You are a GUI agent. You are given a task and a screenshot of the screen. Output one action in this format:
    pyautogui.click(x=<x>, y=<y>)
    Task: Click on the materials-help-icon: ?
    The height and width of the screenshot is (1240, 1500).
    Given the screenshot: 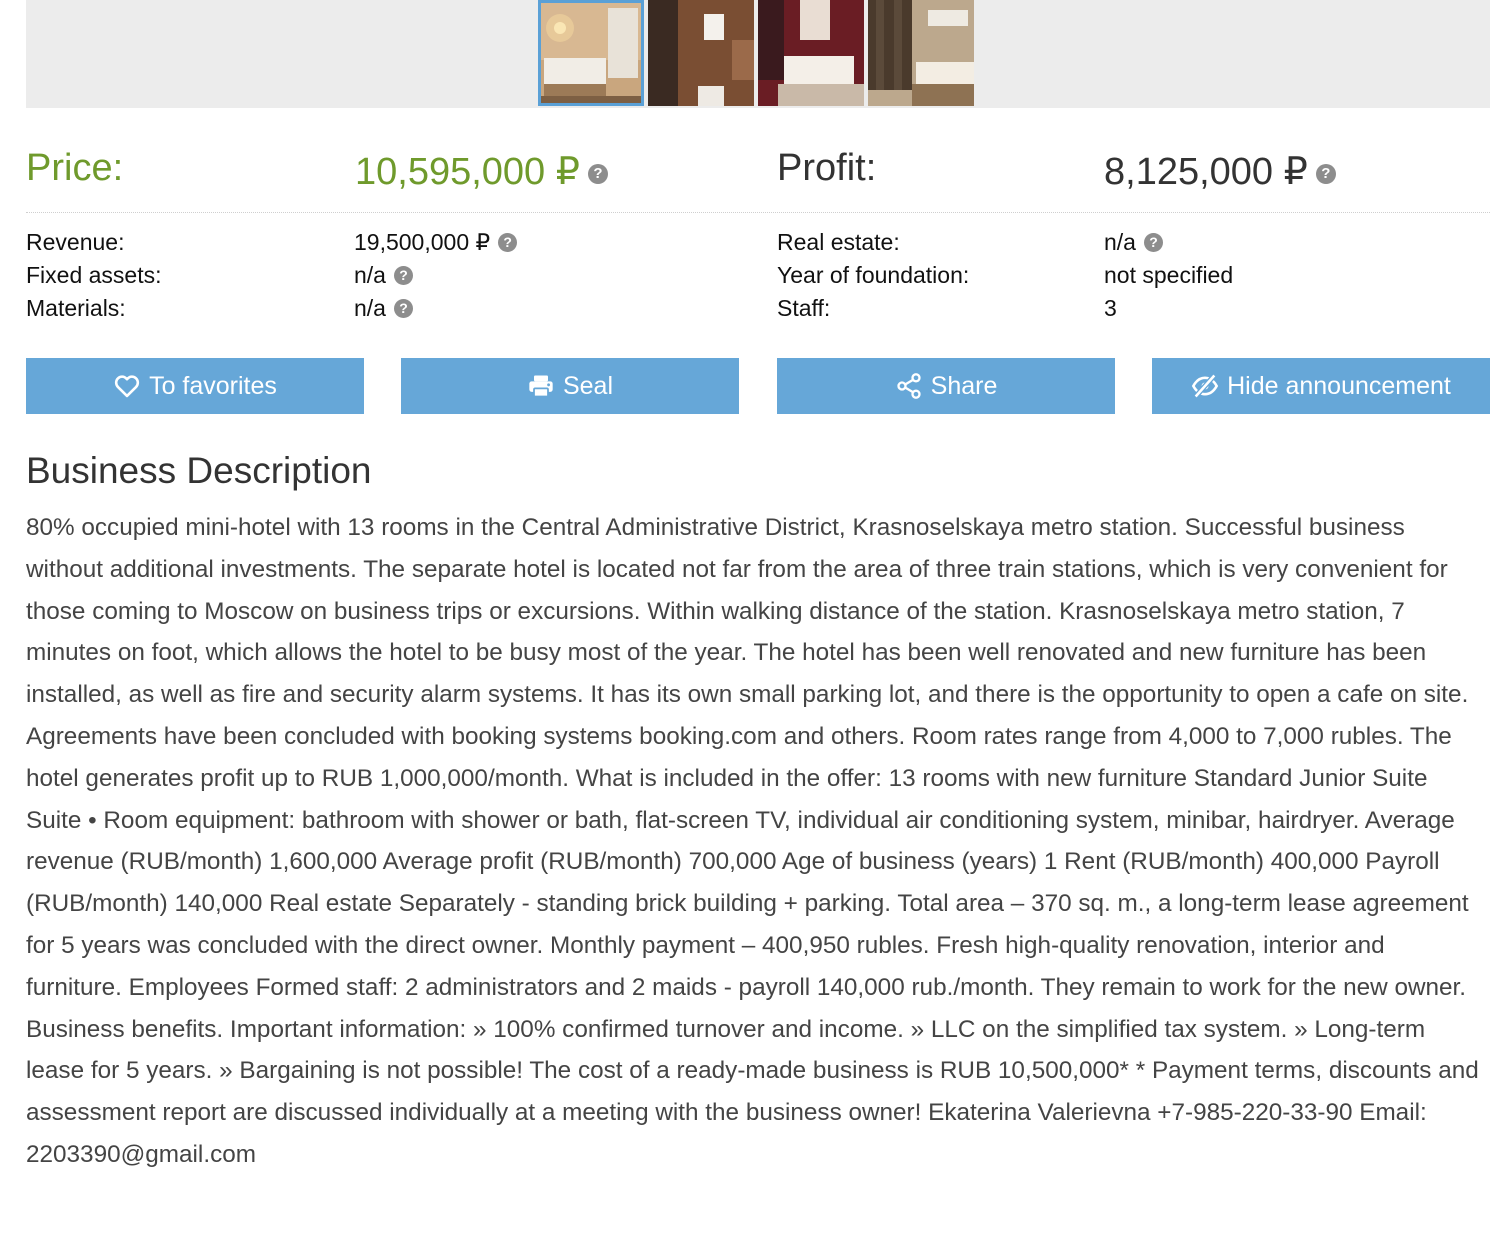 What is the action you would take?
    pyautogui.click(x=403, y=308)
    